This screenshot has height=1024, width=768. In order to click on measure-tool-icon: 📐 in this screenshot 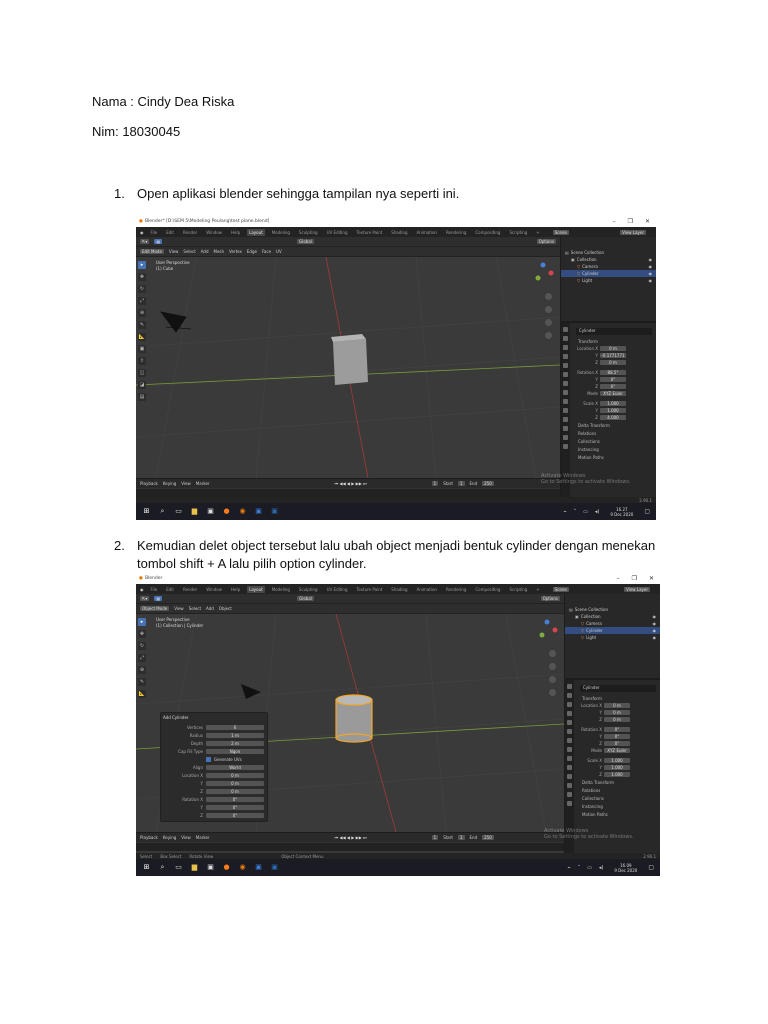, I will do `click(142, 694)`.